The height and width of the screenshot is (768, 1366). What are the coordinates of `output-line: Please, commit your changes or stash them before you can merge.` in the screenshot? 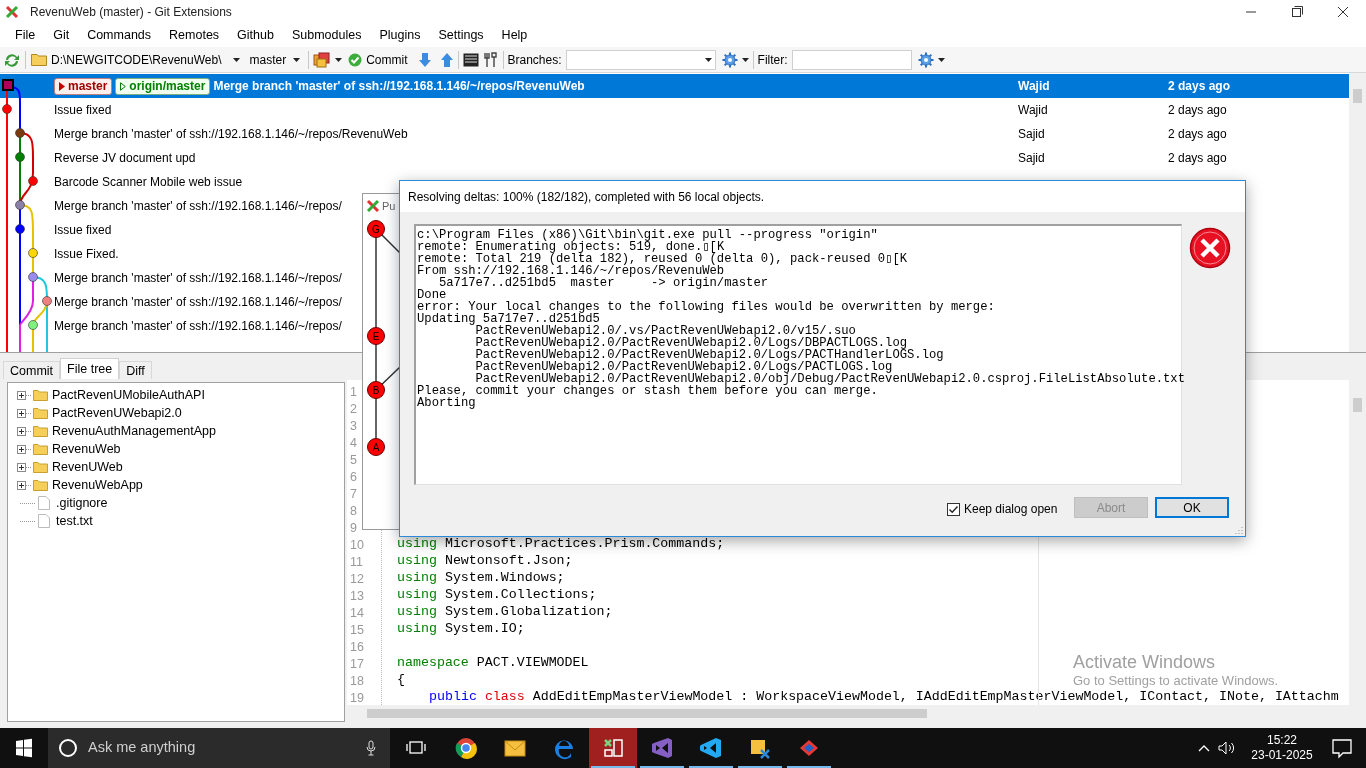 It's located at (647, 391).